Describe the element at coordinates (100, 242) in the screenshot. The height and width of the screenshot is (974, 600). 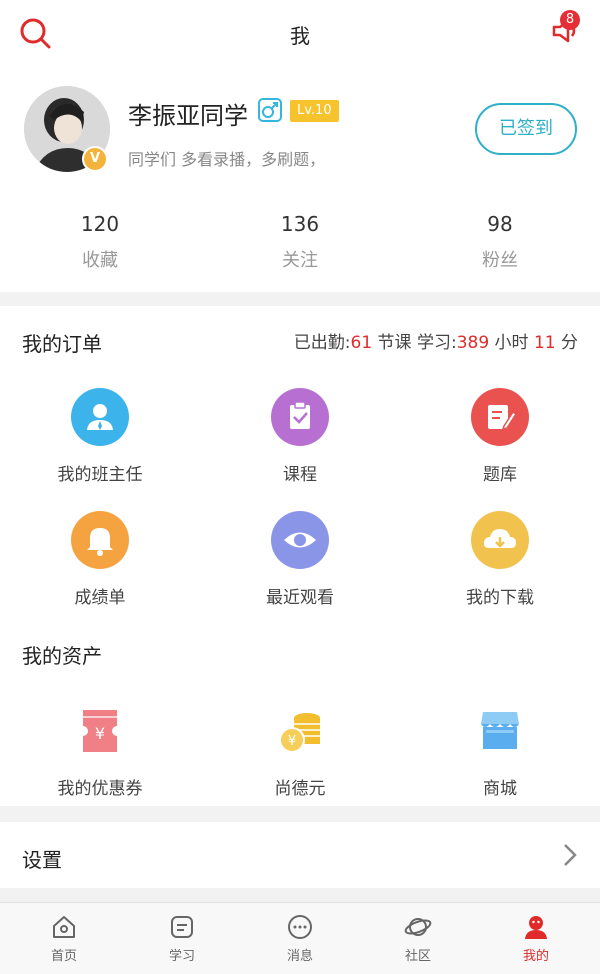
I see `stat-favorites: 120 收藏` at that location.